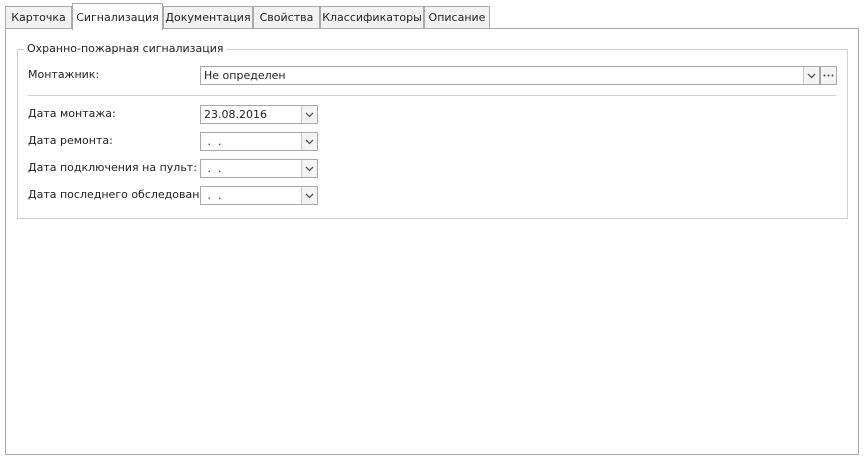 This screenshot has height=458, width=865. Describe the element at coordinates (372, 17) in the screenshot. I see `tab-classifiers: Классификаторы` at that location.